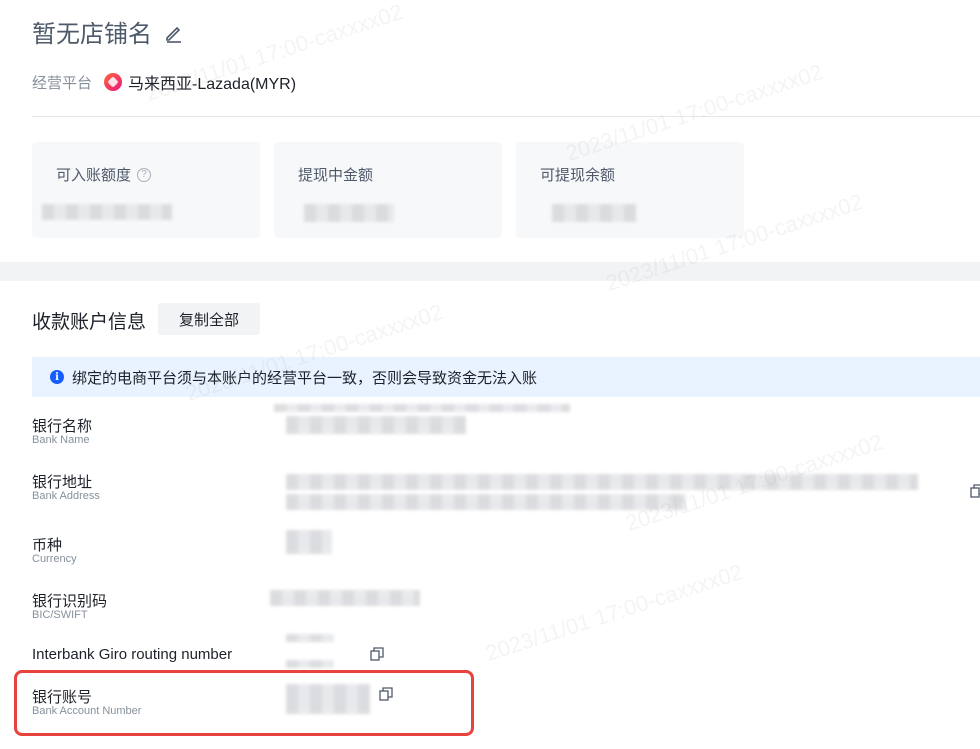 The height and width of the screenshot is (749, 980). I want to click on edit-icon, so click(174, 32).